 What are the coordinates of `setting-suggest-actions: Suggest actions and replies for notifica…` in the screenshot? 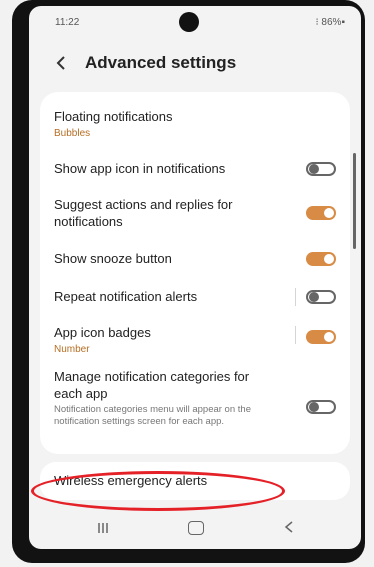 It's located at (195, 214).